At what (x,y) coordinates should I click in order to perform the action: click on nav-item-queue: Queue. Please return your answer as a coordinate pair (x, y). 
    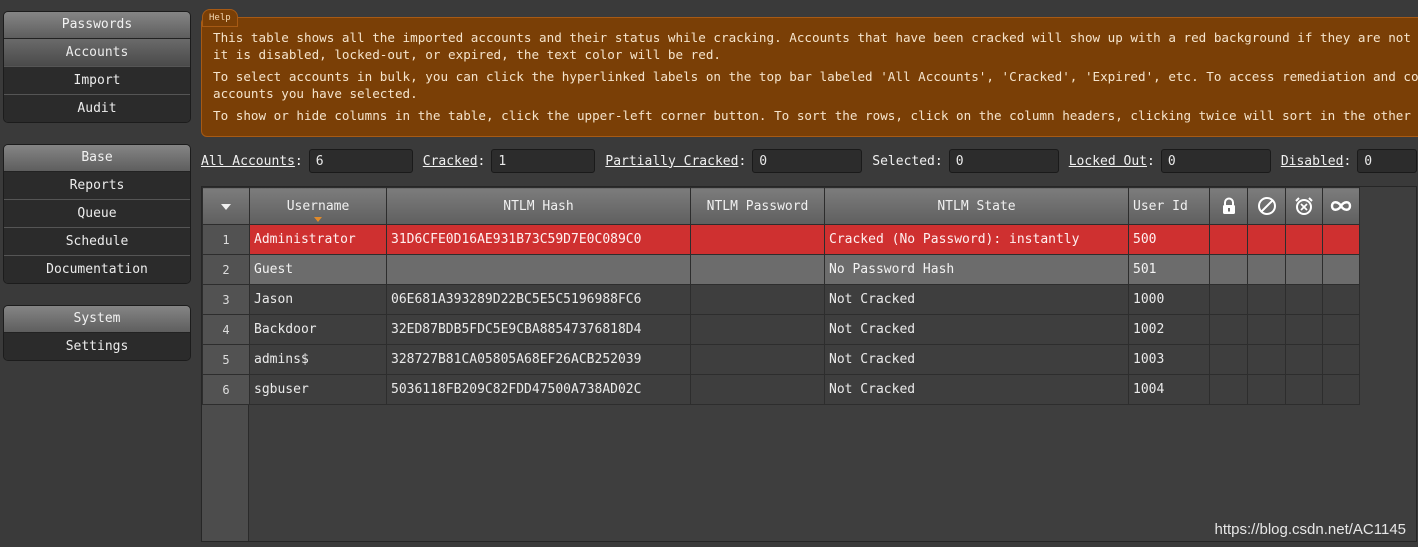
    Looking at the image, I should click on (97, 213).